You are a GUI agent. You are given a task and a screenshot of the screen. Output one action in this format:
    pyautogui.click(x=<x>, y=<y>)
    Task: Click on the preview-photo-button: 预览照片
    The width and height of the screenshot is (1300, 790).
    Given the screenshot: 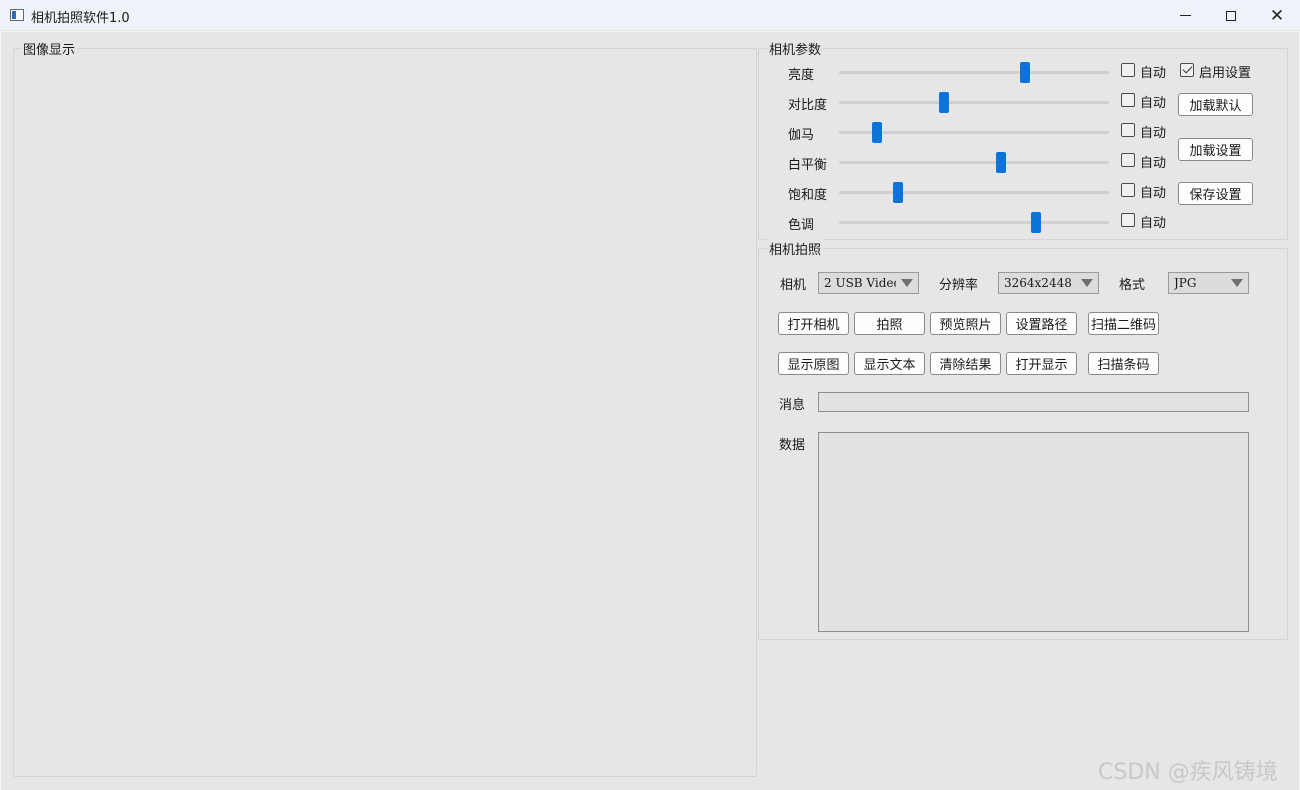 What is the action you would take?
    pyautogui.click(x=965, y=323)
    